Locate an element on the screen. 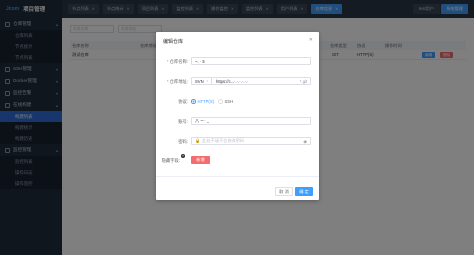 The image size is (474, 255). dialog-title: 编辑仓库 is located at coordinates (173, 42).